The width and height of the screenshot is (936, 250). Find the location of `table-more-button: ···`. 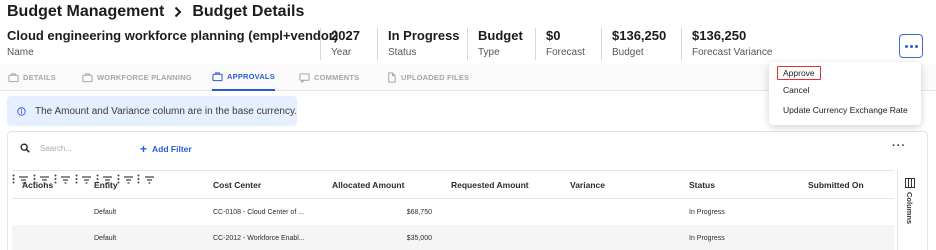

table-more-button: ··· is located at coordinates (899, 146).